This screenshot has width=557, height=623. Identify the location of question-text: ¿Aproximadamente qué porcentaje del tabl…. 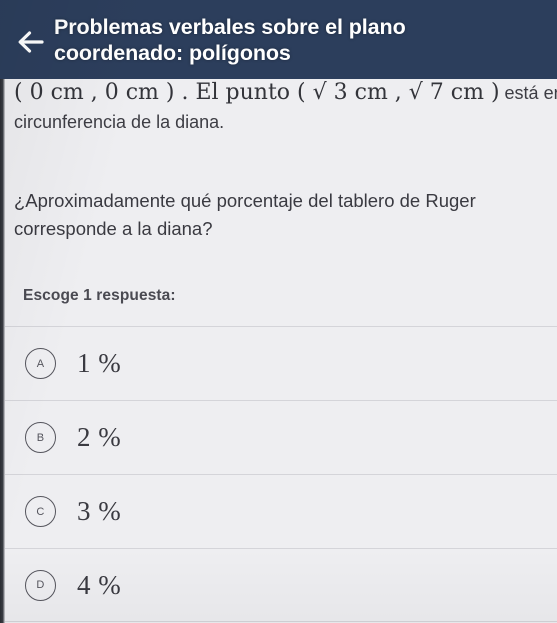
(245, 214).